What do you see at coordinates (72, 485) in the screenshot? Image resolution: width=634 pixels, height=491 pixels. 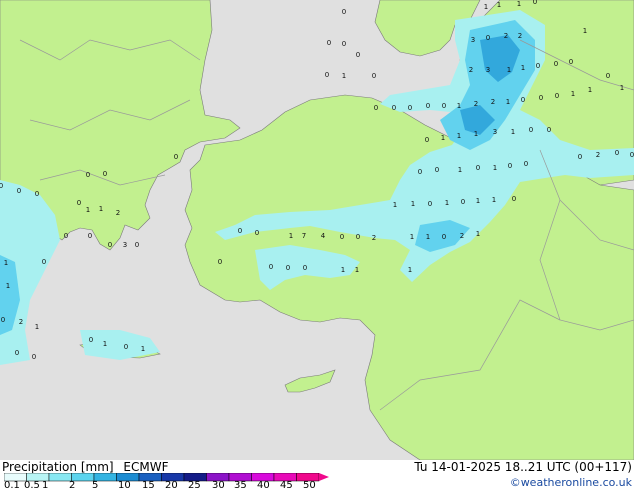 I see `legend-tick-label: 2` at bounding box center [72, 485].